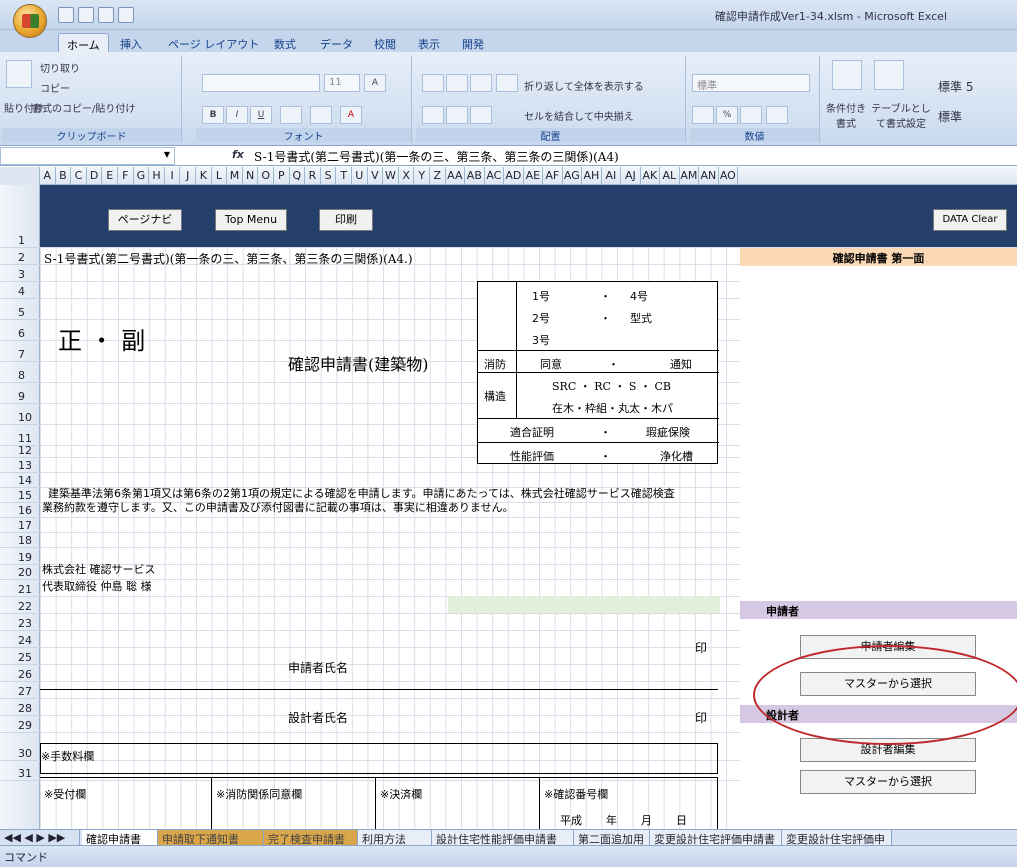 The height and width of the screenshot is (867, 1017). I want to click on align-left-icon, so click(433, 115).